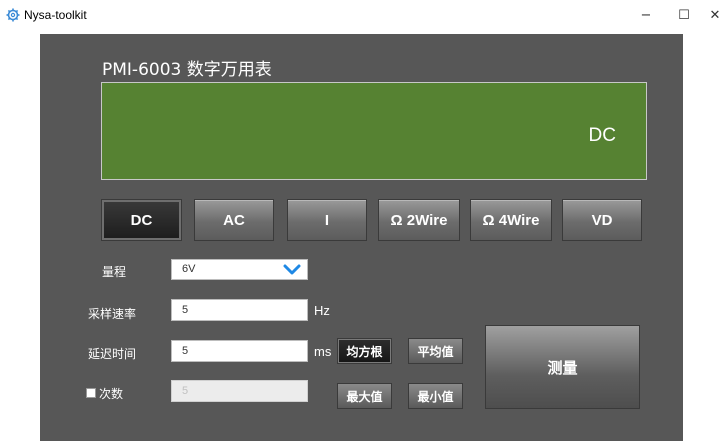 This screenshot has width=727, height=441. What do you see at coordinates (112, 354) in the screenshot?
I see `delay-label: 延迟时间` at bounding box center [112, 354].